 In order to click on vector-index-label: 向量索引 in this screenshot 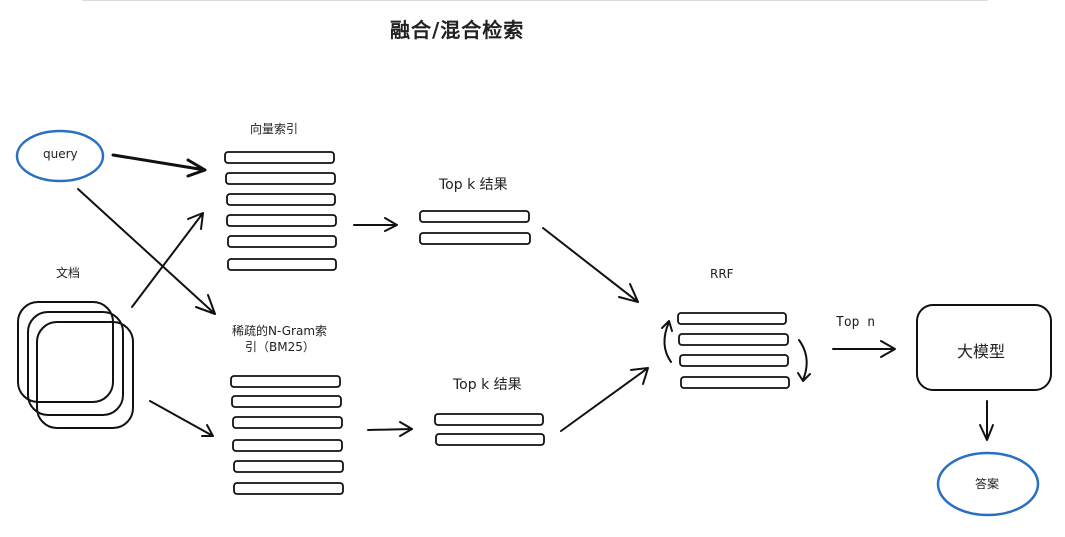, I will do `click(274, 129)`.